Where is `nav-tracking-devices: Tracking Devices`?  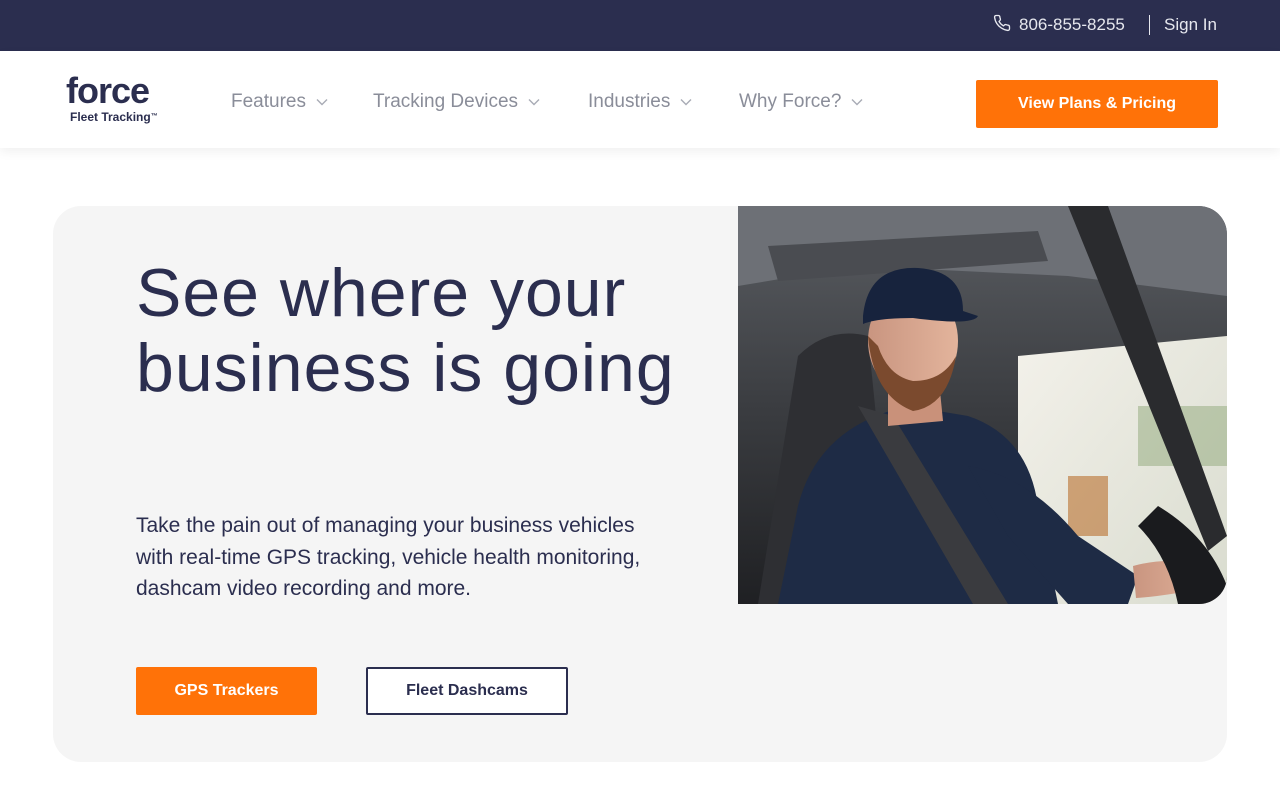 nav-tracking-devices: Tracking Devices is located at coordinates (456, 102).